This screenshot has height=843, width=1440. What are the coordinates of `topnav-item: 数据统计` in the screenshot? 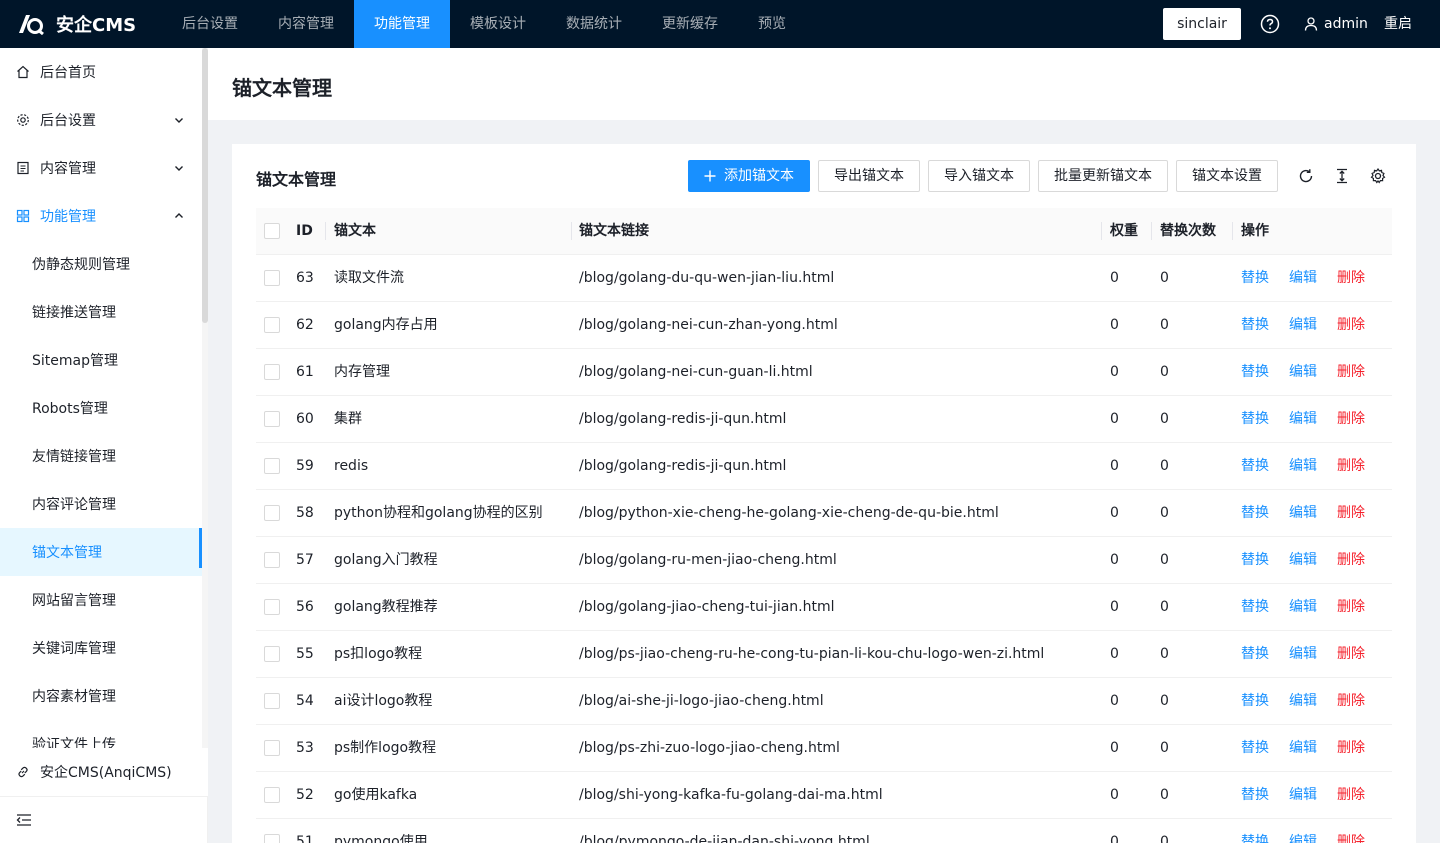 It's located at (594, 24).